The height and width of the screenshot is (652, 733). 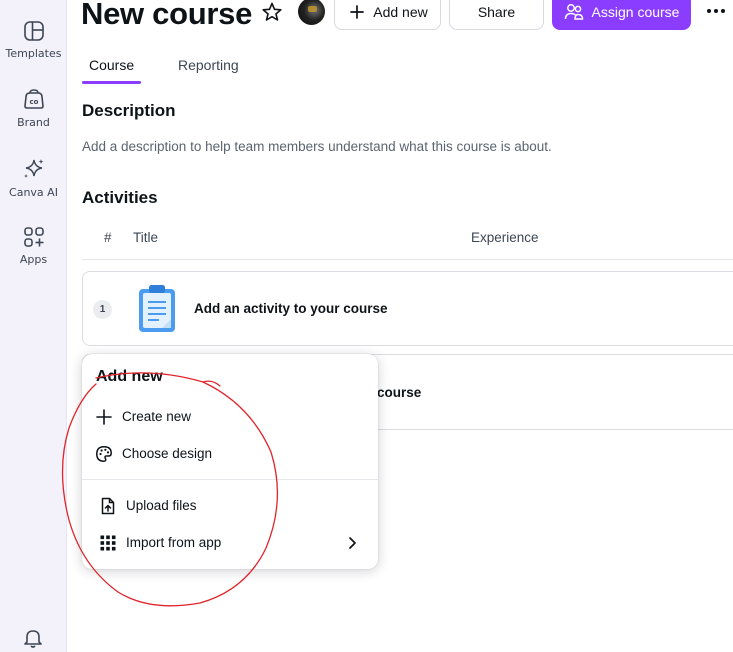 I want to click on assign-users-icon, so click(x=573, y=11).